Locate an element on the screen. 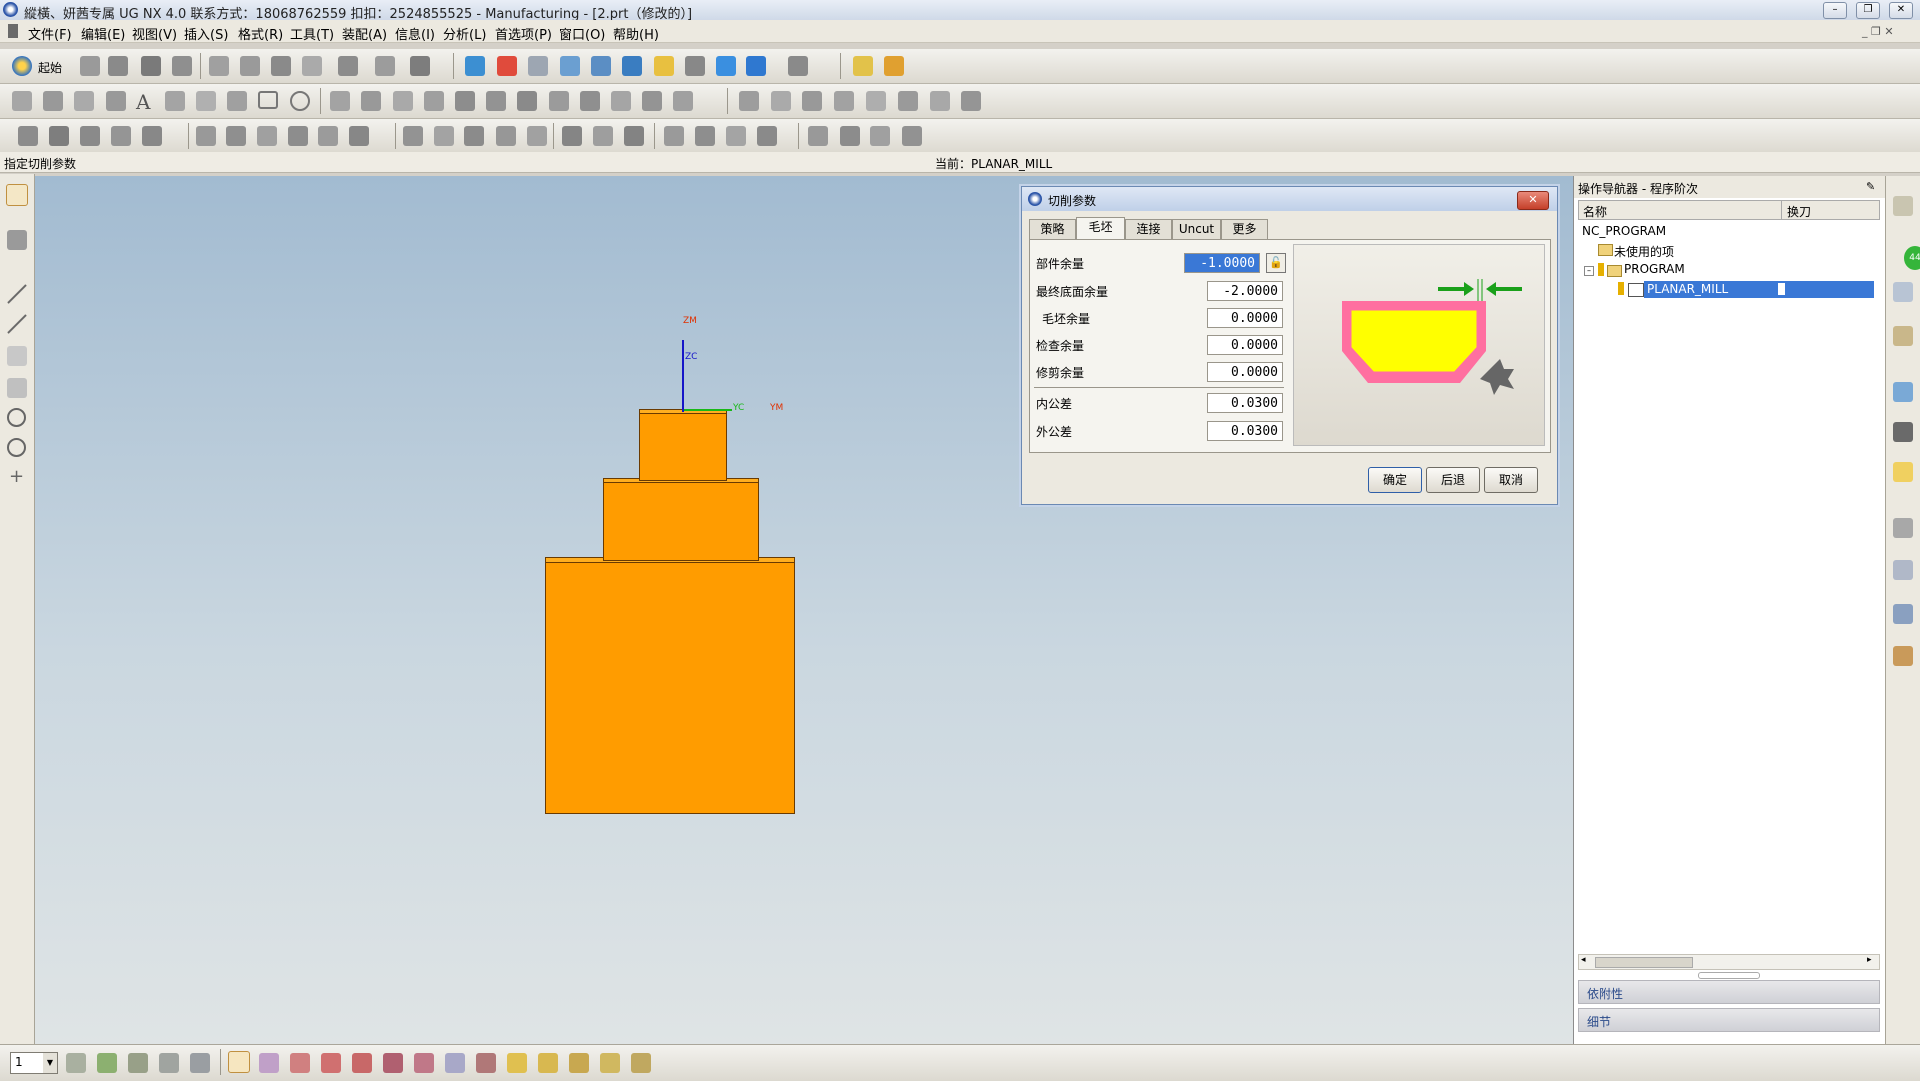 The image size is (1920, 1081). feed-speed-icon is located at coordinates (880, 136).